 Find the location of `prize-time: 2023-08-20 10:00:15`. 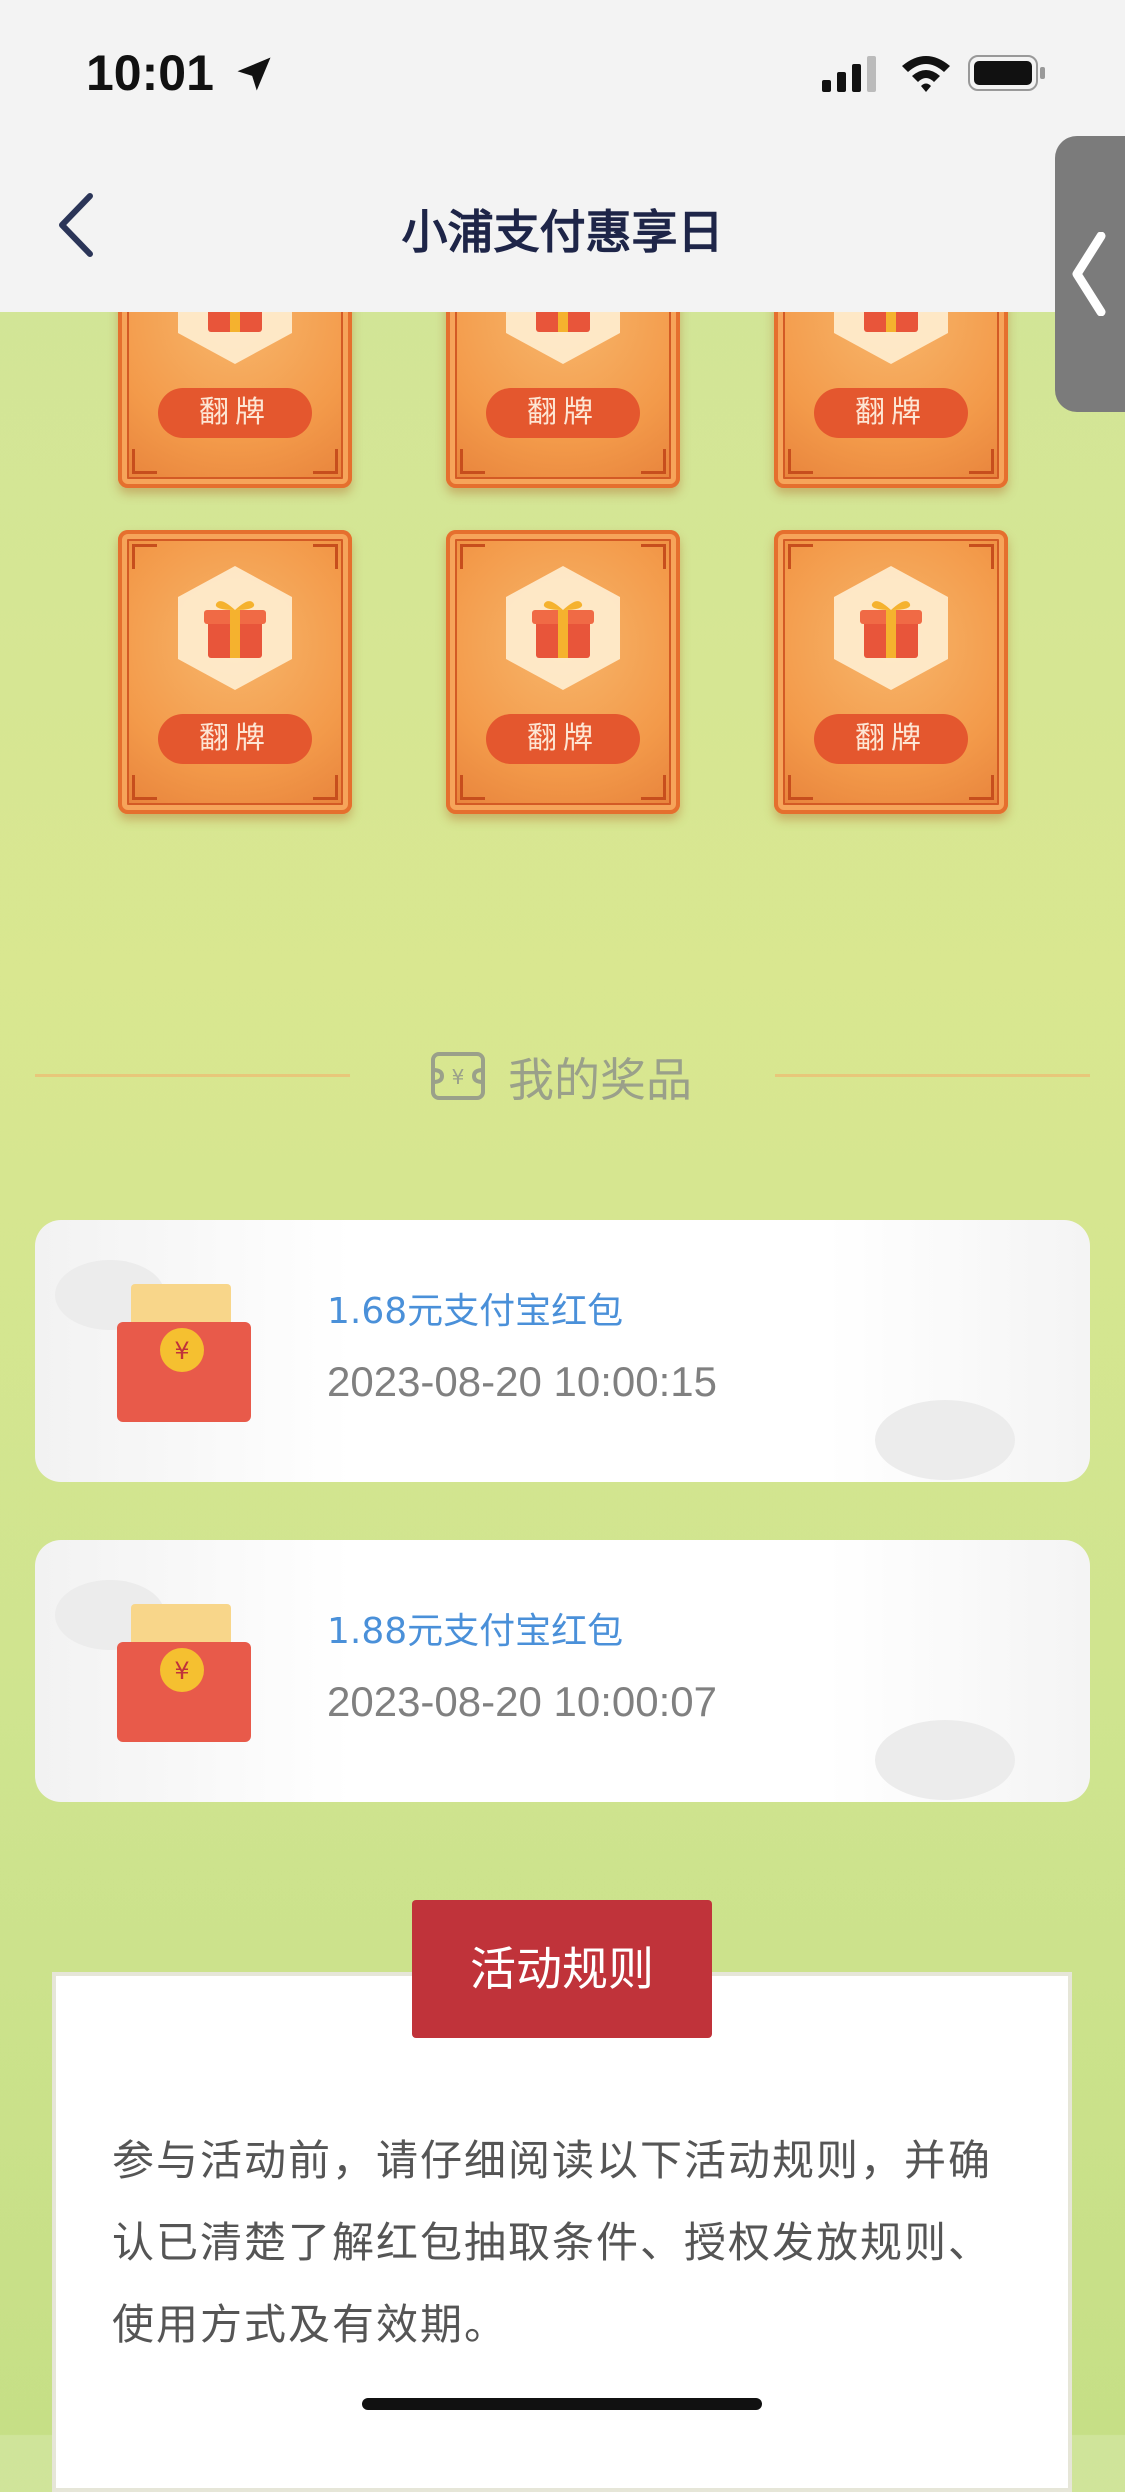

prize-time: 2023-08-20 10:00:15 is located at coordinates (522, 1381).